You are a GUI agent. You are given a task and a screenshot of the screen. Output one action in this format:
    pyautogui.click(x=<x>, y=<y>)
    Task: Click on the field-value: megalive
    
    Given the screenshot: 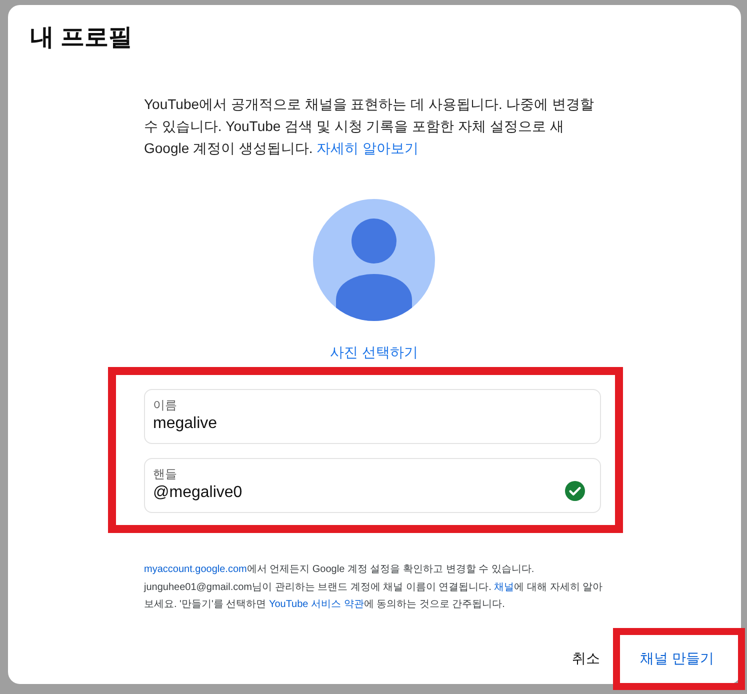 What is the action you would take?
    pyautogui.click(x=185, y=424)
    